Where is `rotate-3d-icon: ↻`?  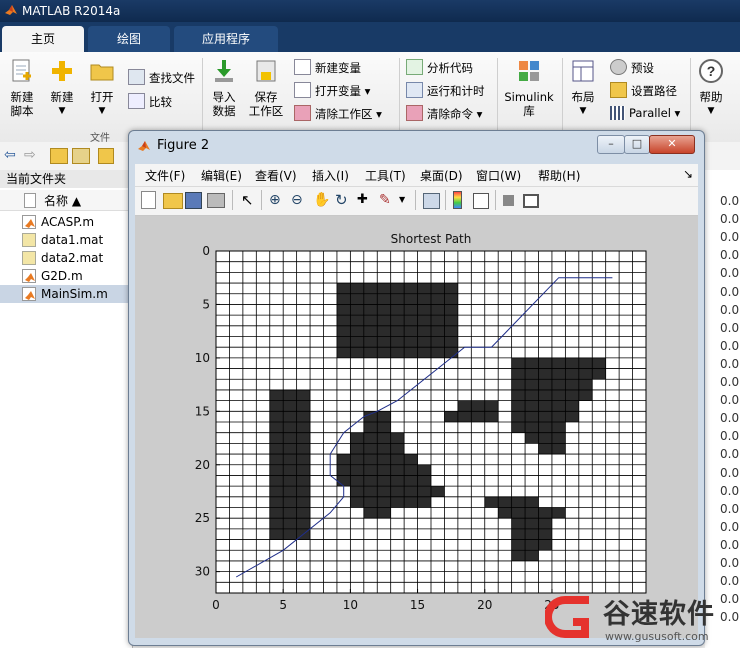
rotate-3d-icon: ↻ is located at coordinates (344, 200).